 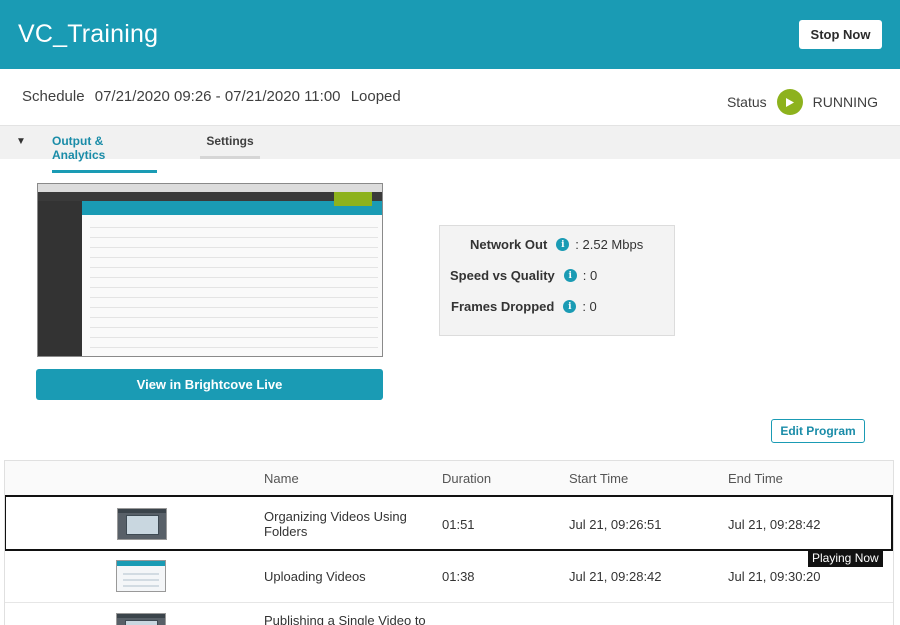 I want to click on stop-now-button: Stop Now, so click(x=840, y=34).